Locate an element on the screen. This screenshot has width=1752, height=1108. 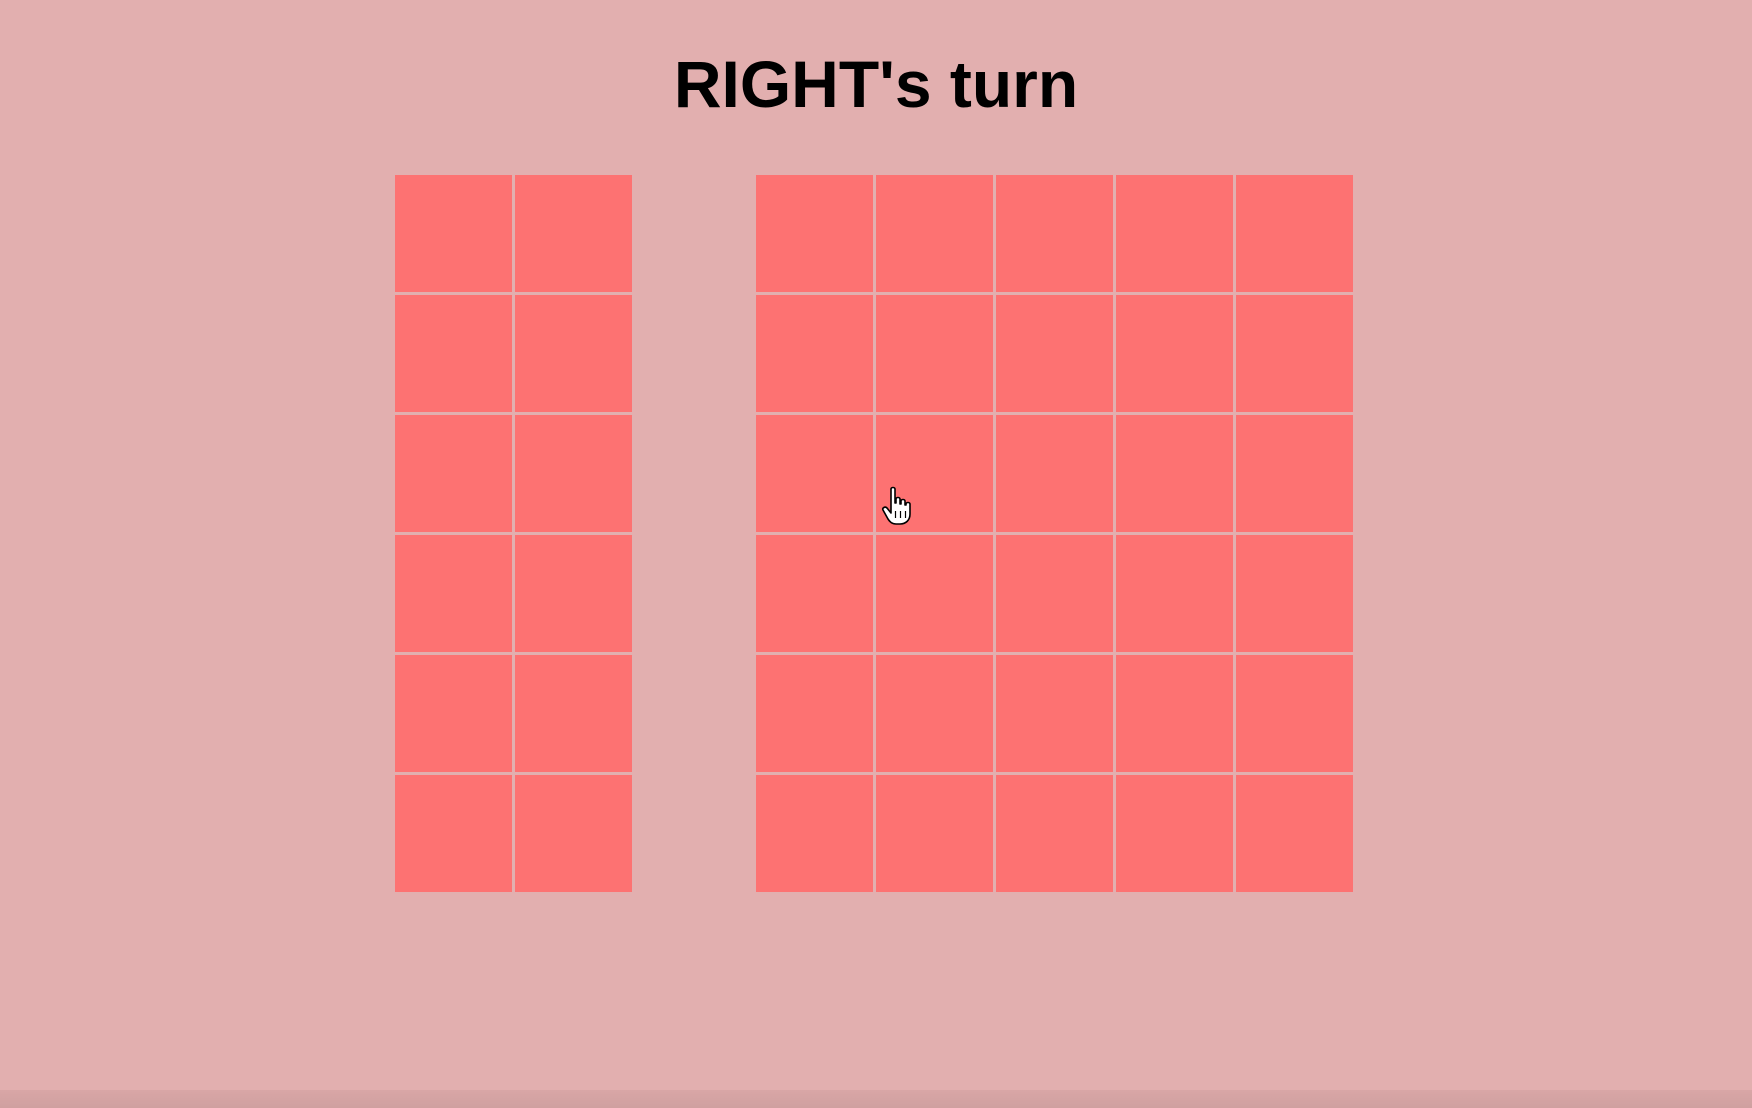
turn-indicator: RIGHT's turn is located at coordinates (876, 84).